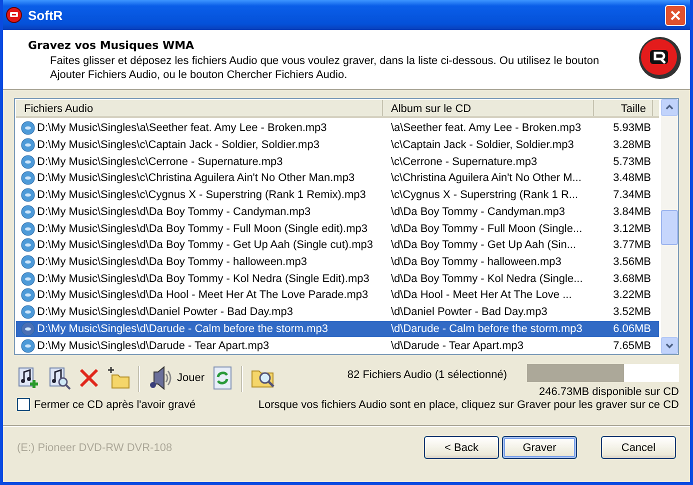 This screenshot has width=693, height=485. Describe the element at coordinates (325, 68) in the screenshot. I see `page-description: Faites glisser et déposez les fichiers Audio que vous voulez graver, dans la liste ci-dessous. Ou utilisez le bouton Ajouter Fichiers Audio, ou le bouton Chercher Fichiers Audio.` at that location.